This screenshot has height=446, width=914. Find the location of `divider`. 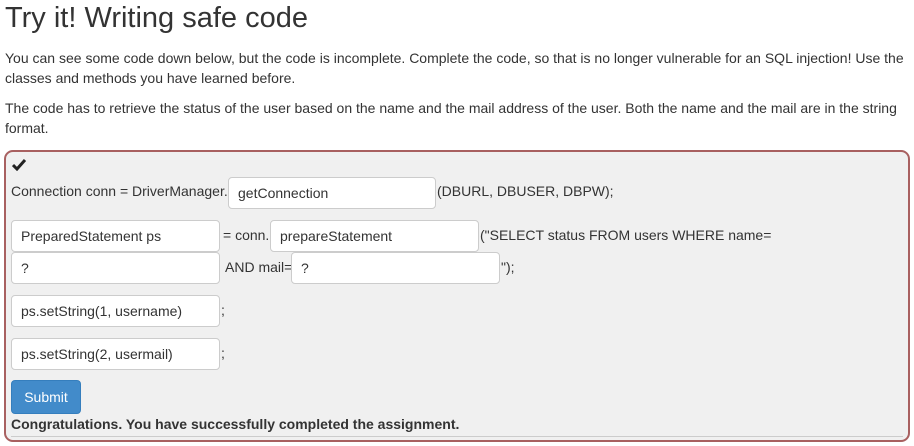

divider is located at coordinates (457, 436).